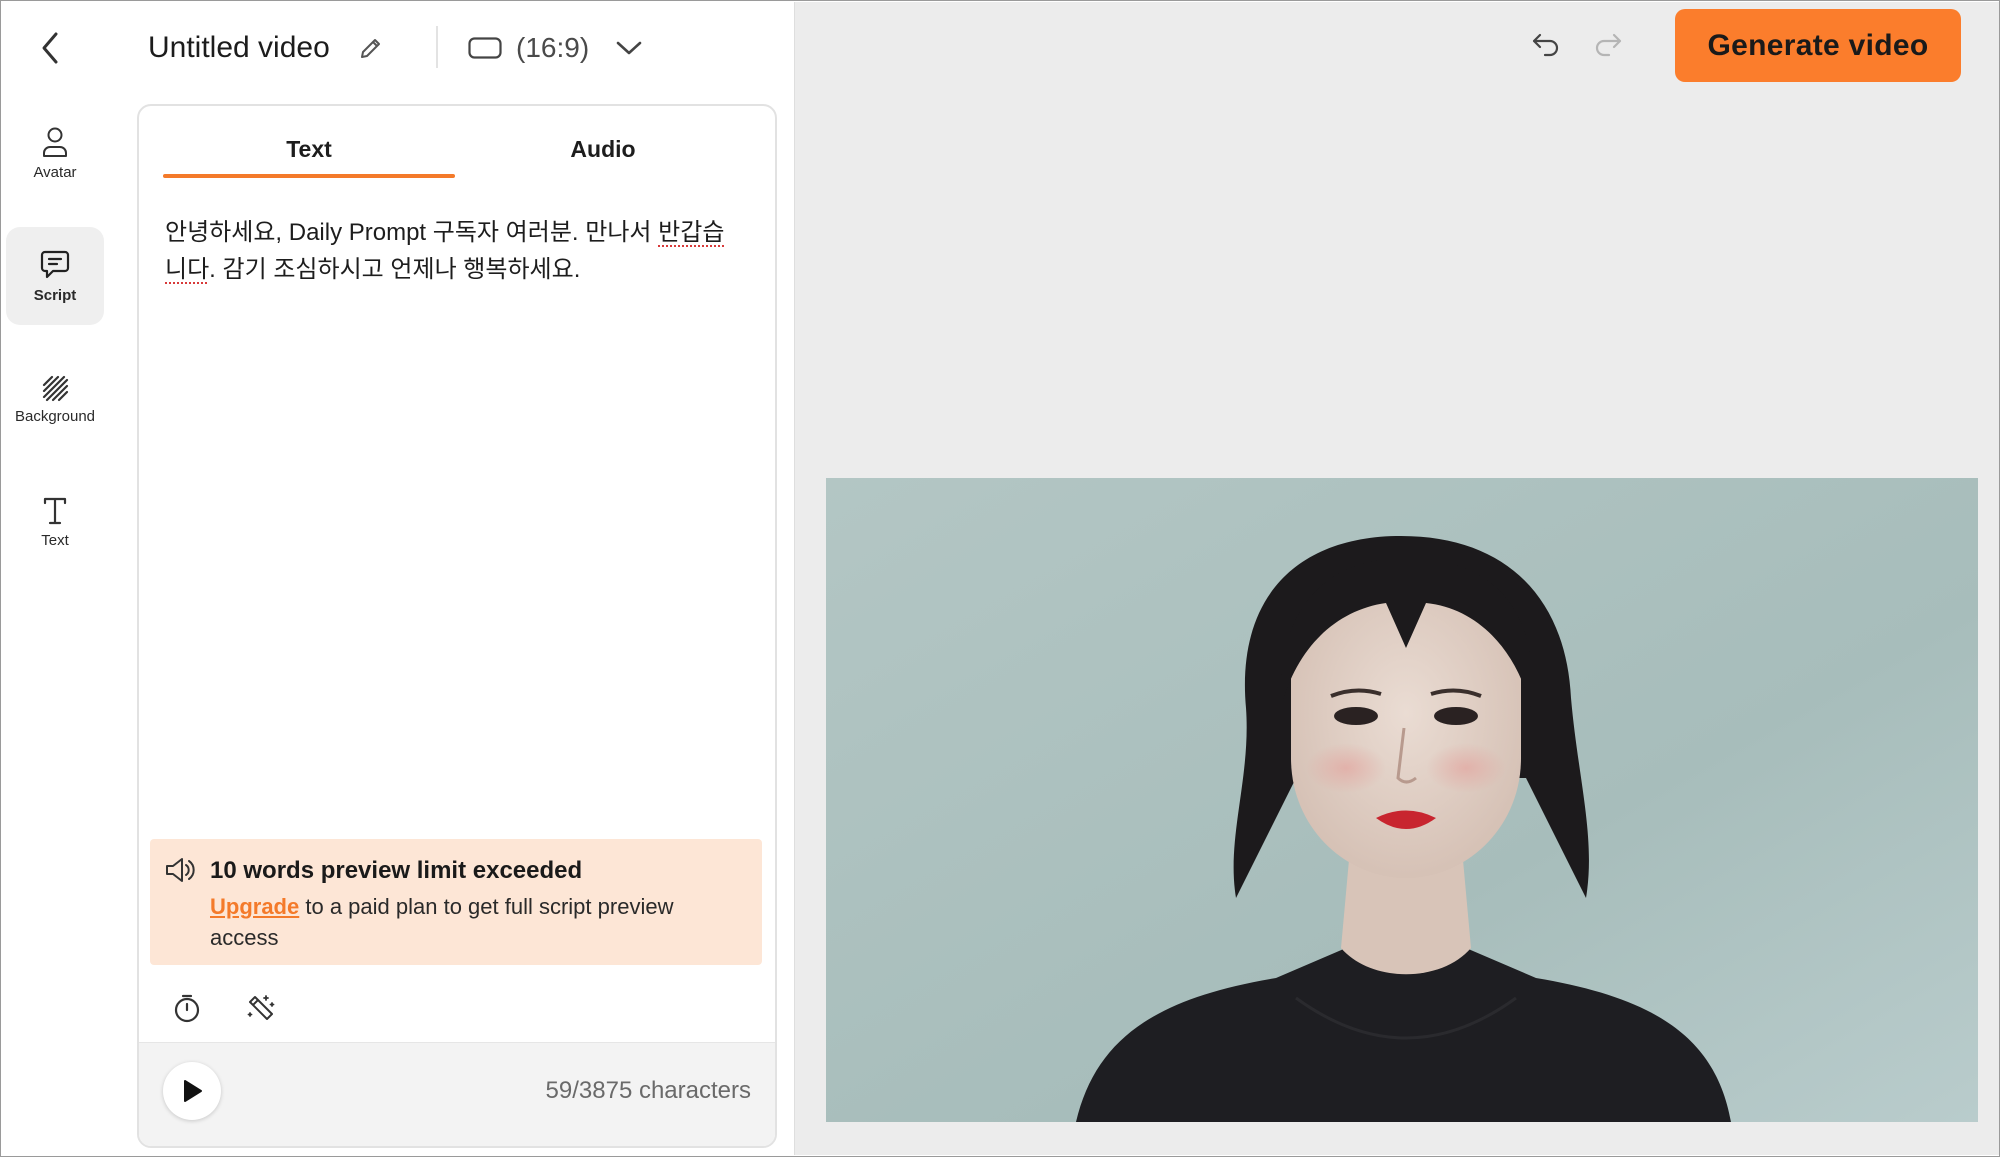  Describe the element at coordinates (187, 269) in the screenshot. I see `spellcheck-word: 니다` at that location.